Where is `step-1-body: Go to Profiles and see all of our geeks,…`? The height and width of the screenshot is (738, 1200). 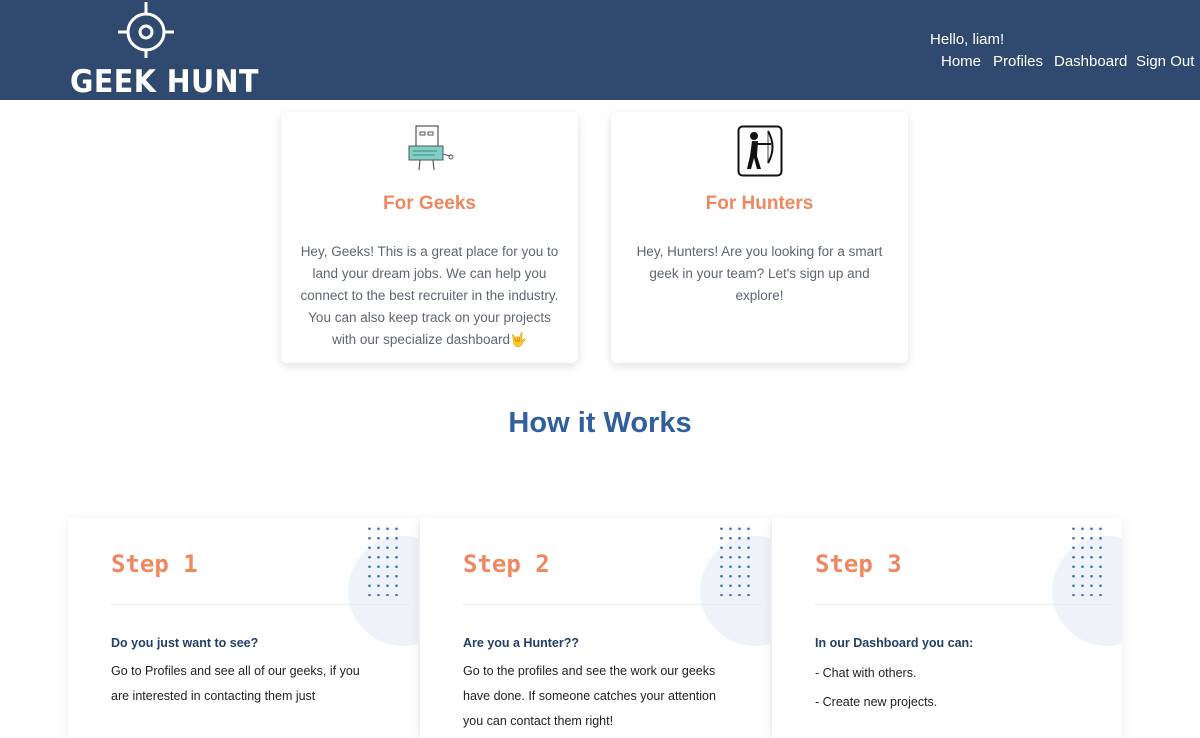 step-1-body: Go to Profiles and see all of our geeks,… is located at coordinates (235, 683).